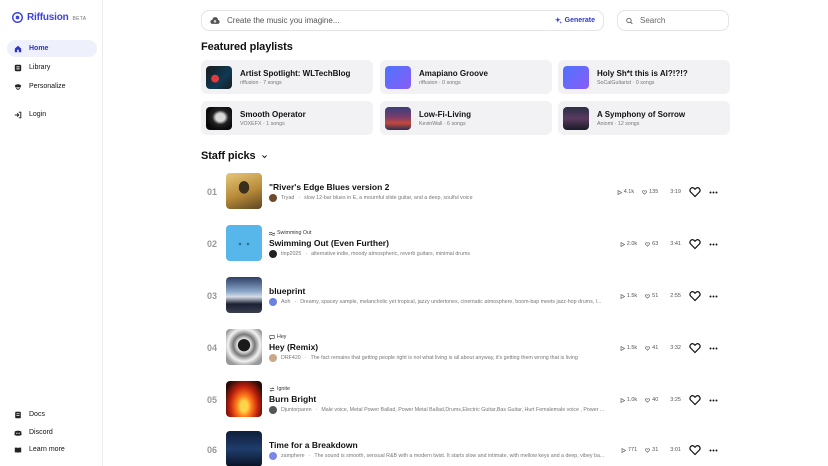  I want to click on sidebar-item-home: Home, so click(52, 48).